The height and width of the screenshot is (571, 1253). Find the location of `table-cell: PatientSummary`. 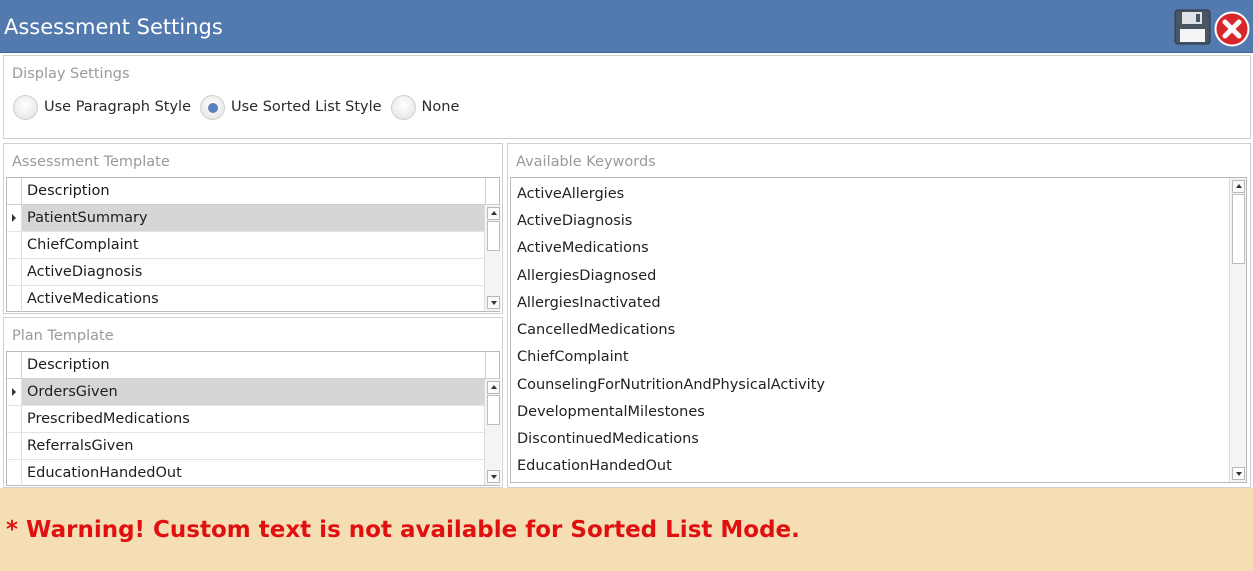

table-cell: PatientSummary is located at coordinates (253, 218).